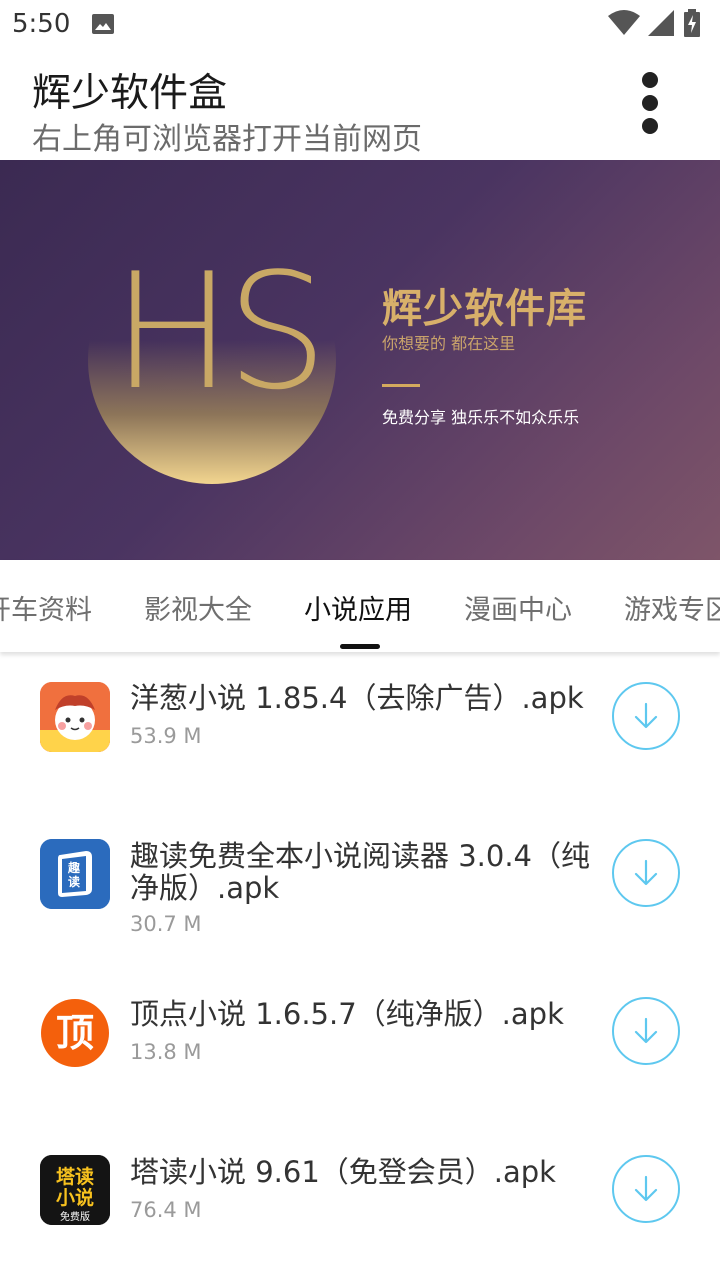 The image size is (720, 1280). I want to click on banner-divider, so click(401, 385).